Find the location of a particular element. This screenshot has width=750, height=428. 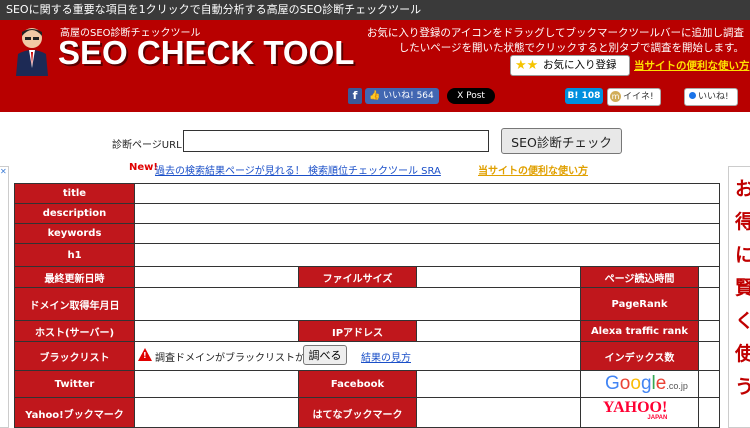

google-index-cell: Google.co.jp is located at coordinates (640, 384).